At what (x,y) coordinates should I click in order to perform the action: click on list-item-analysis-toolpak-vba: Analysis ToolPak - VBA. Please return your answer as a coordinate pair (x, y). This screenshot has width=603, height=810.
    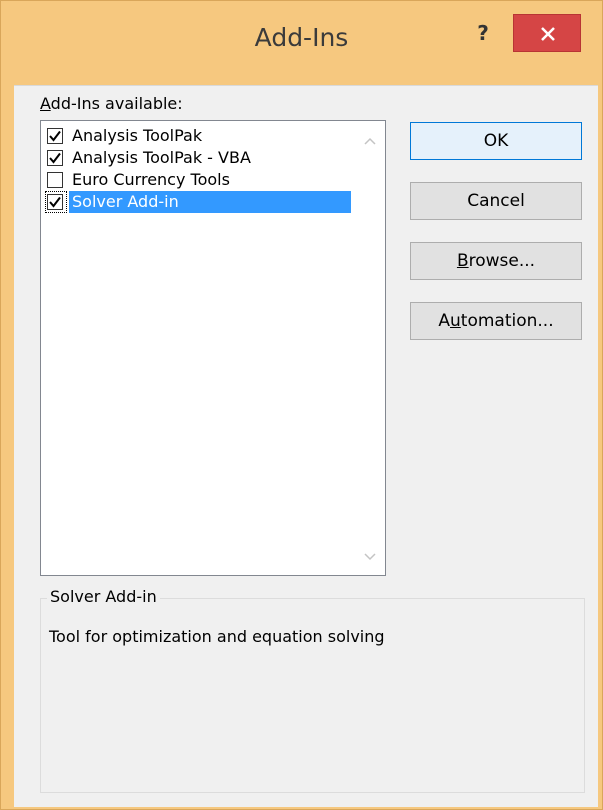
    Looking at the image, I should click on (200, 158).